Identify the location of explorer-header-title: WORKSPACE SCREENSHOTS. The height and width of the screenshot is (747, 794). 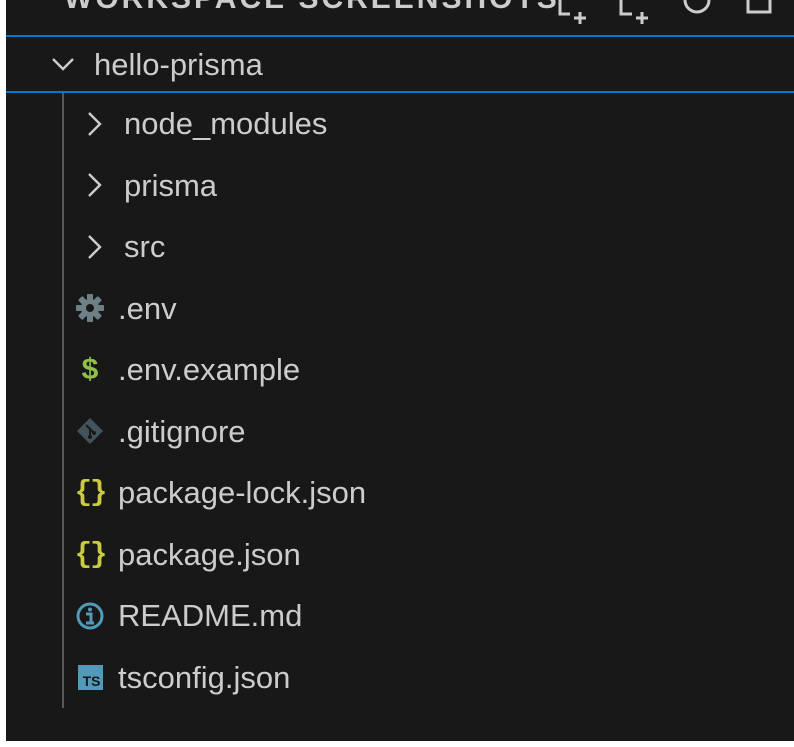
(312, 8).